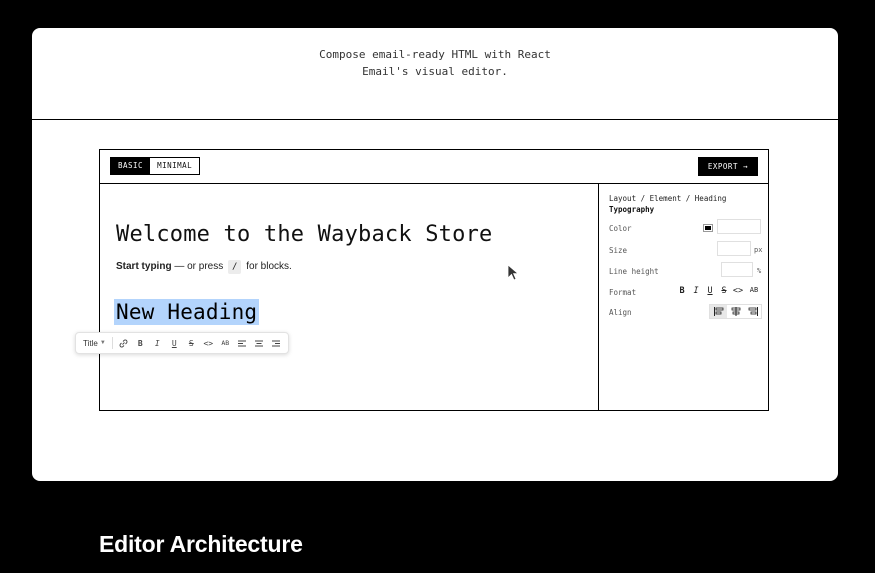 The width and height of the screenshot is (875, 573). Describe the element at coordinates (208, 343) in the screenshot. I see `code-button: <>` at that location.